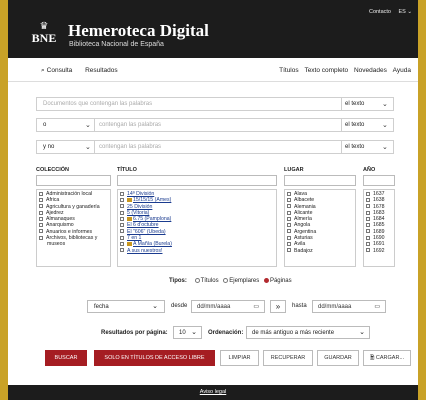 The width and height of the screenshot is (426, 400). Describe the element at coordinates (320, 180) in the screenshot. I see `lugar-filter-input` at that location.